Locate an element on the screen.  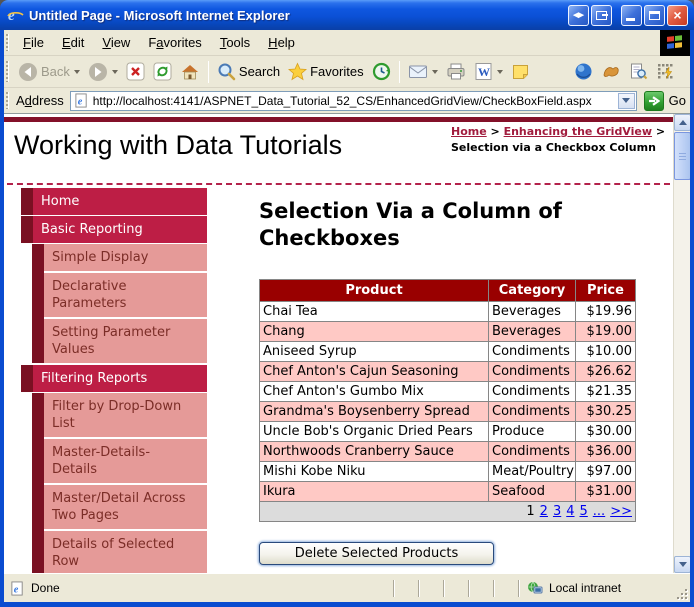
close-icon: × is located at coordinates (677, 15).